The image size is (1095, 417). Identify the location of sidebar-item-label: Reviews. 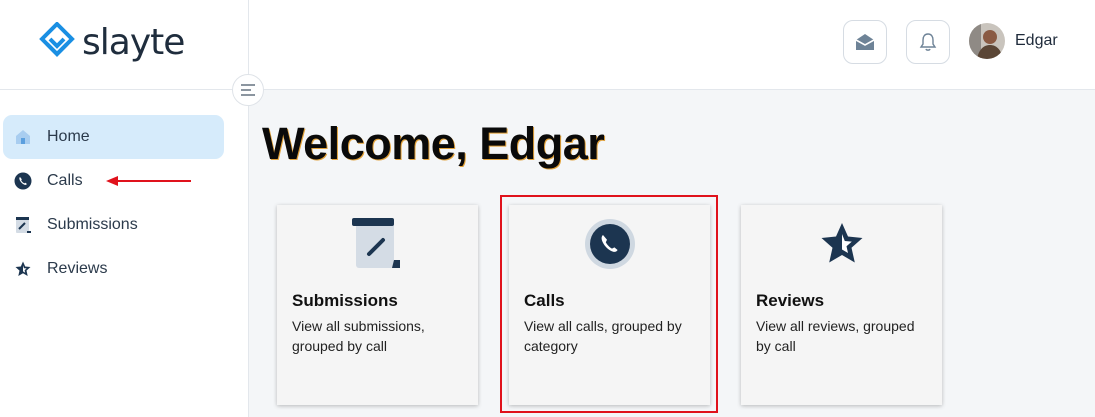
(77, 268).